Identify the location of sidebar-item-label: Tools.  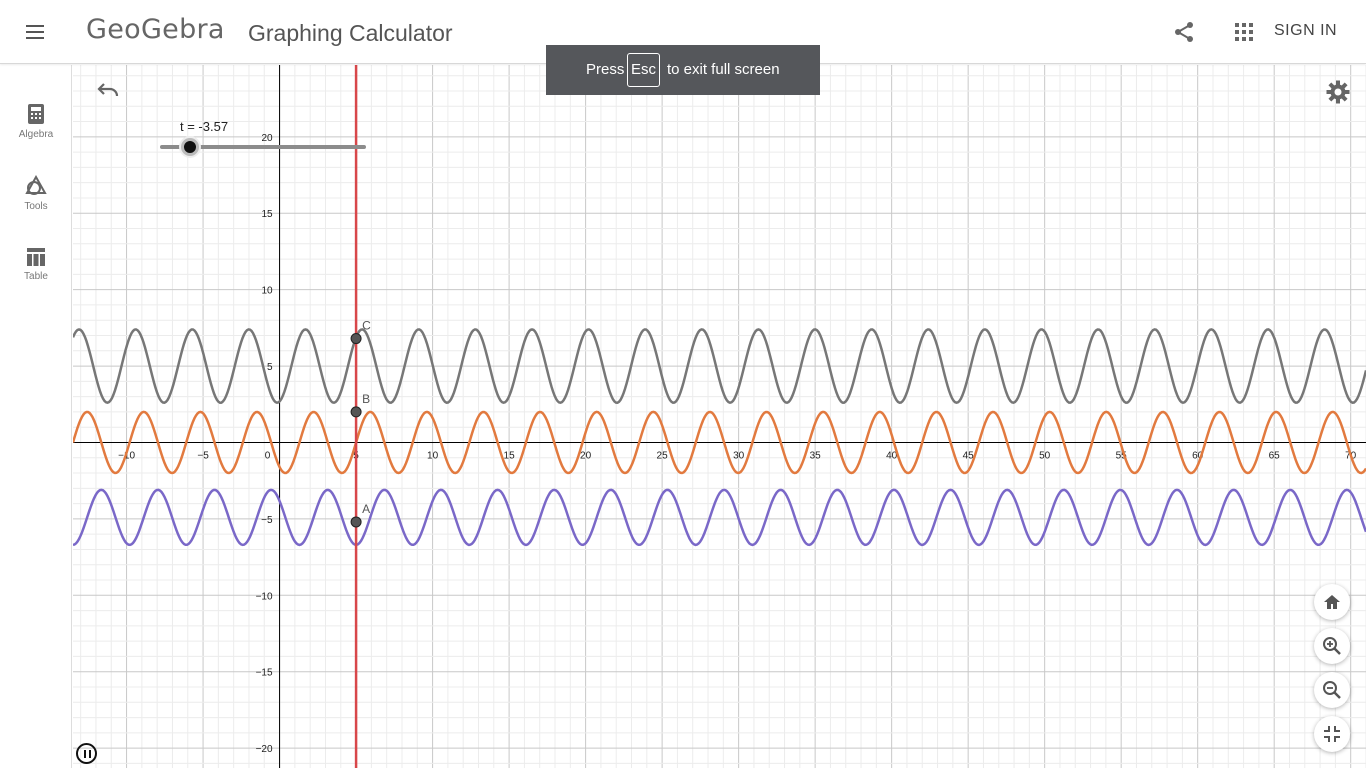
(36, 206).